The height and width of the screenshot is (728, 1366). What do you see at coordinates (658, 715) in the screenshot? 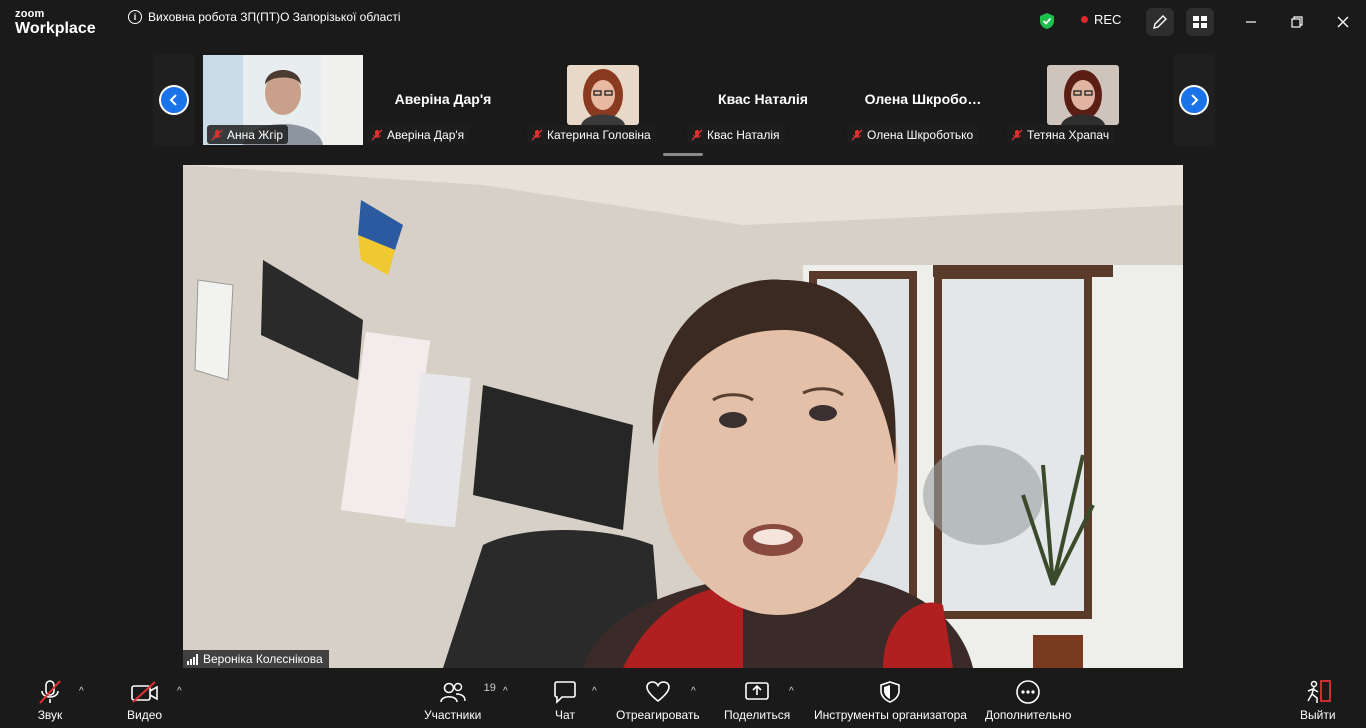
I see `react-label: Отреагировать` at bounding box center [658, 715].